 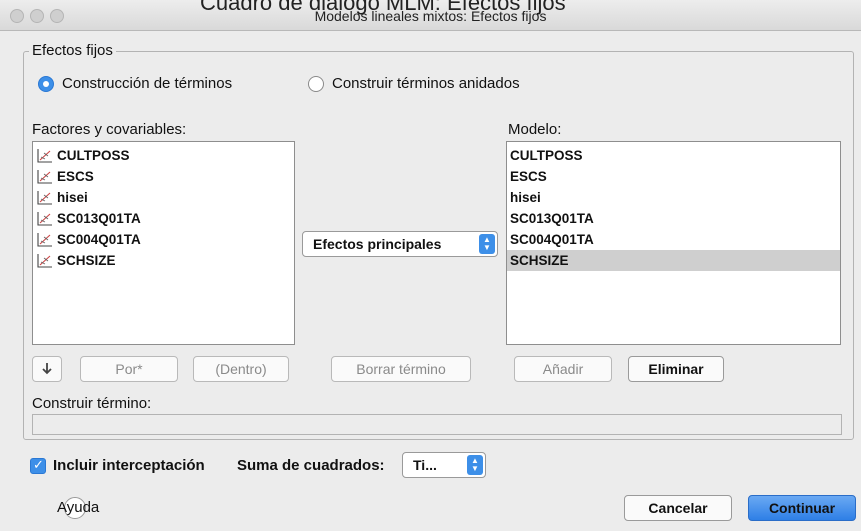 I want to click on factor-item-label: SC004Q01TA, so click(x=99, y=239).